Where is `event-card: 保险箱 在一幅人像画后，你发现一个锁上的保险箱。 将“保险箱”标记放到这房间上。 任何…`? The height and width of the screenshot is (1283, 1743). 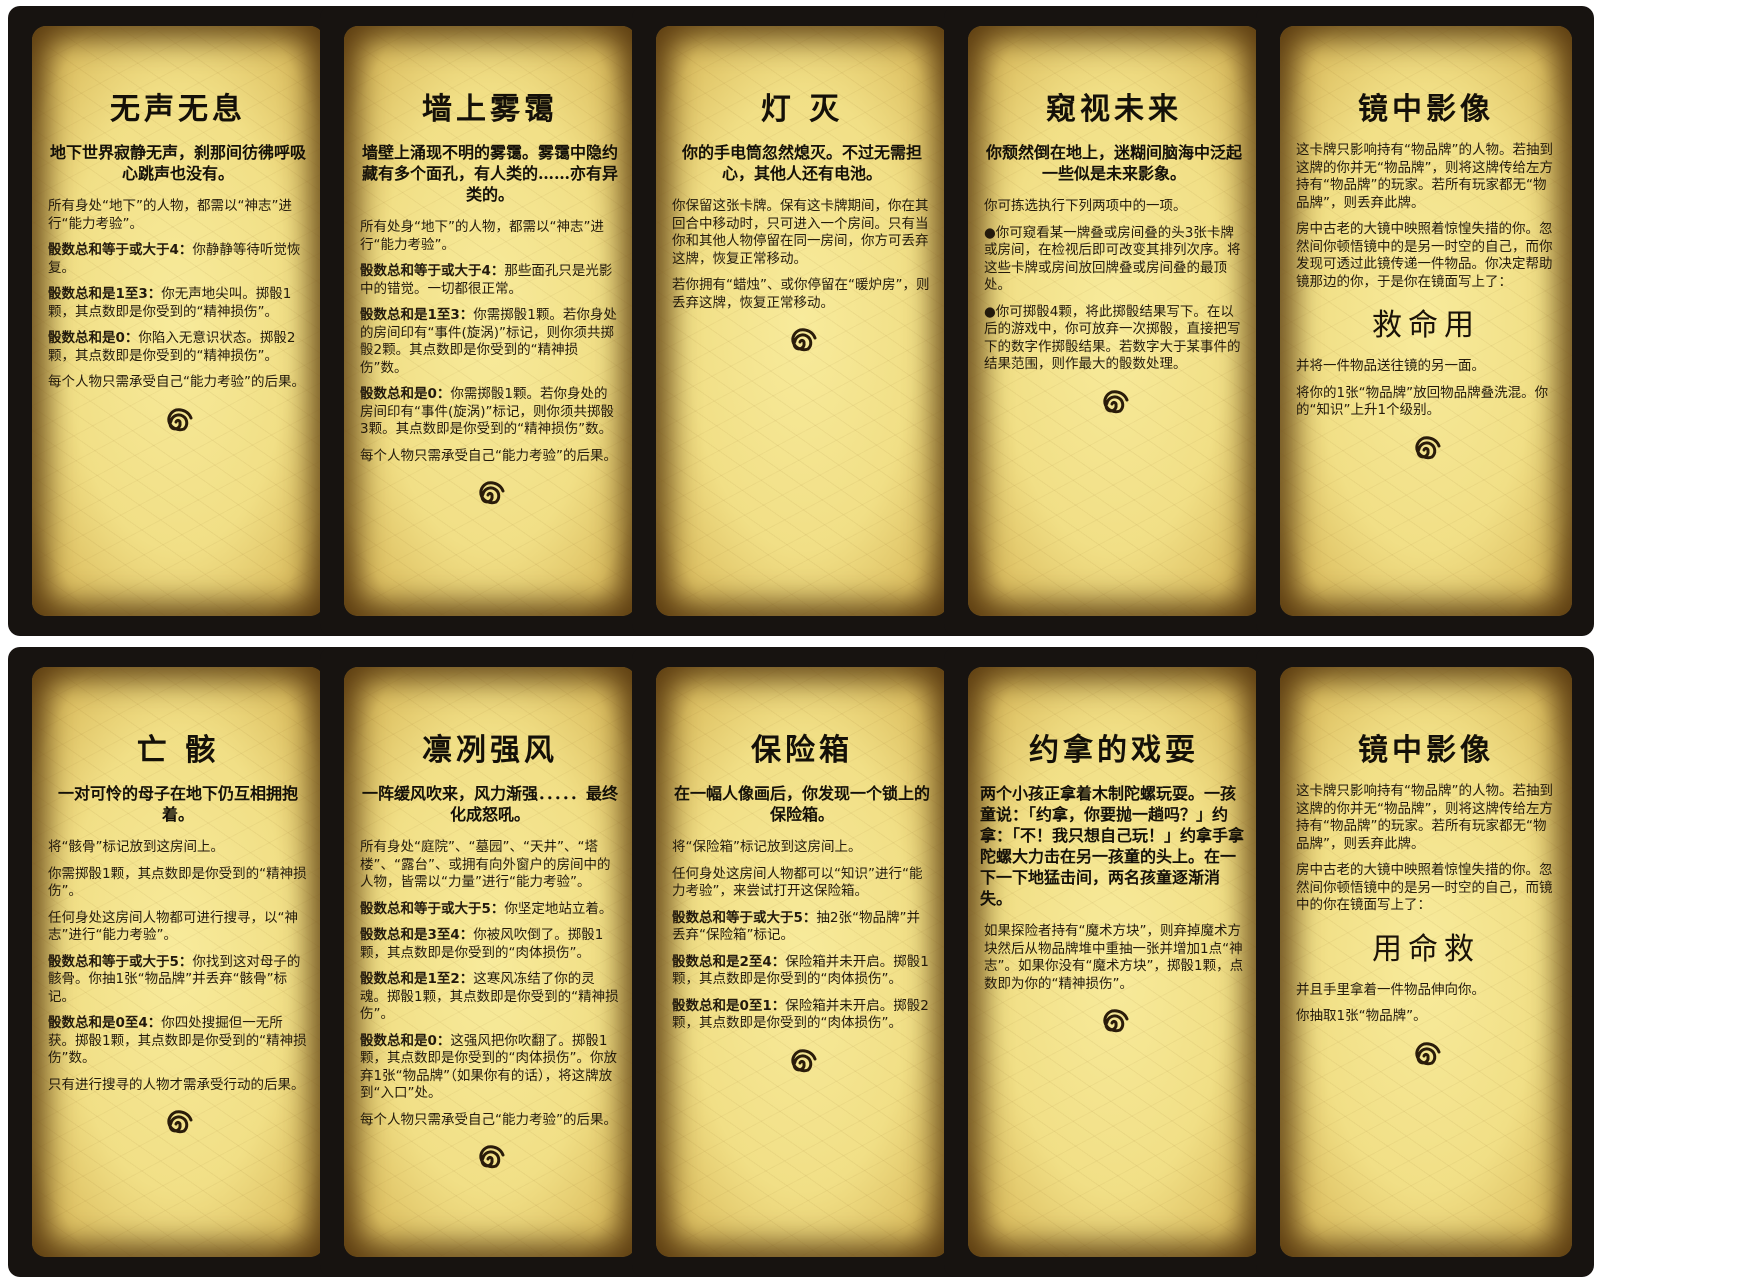
event-card: 保险箱 在一幅人像画后，你发现一个锁上的保险箱。 将“保险箱”标记放到这房间上。 任何… is located at coordinates (801, 962).